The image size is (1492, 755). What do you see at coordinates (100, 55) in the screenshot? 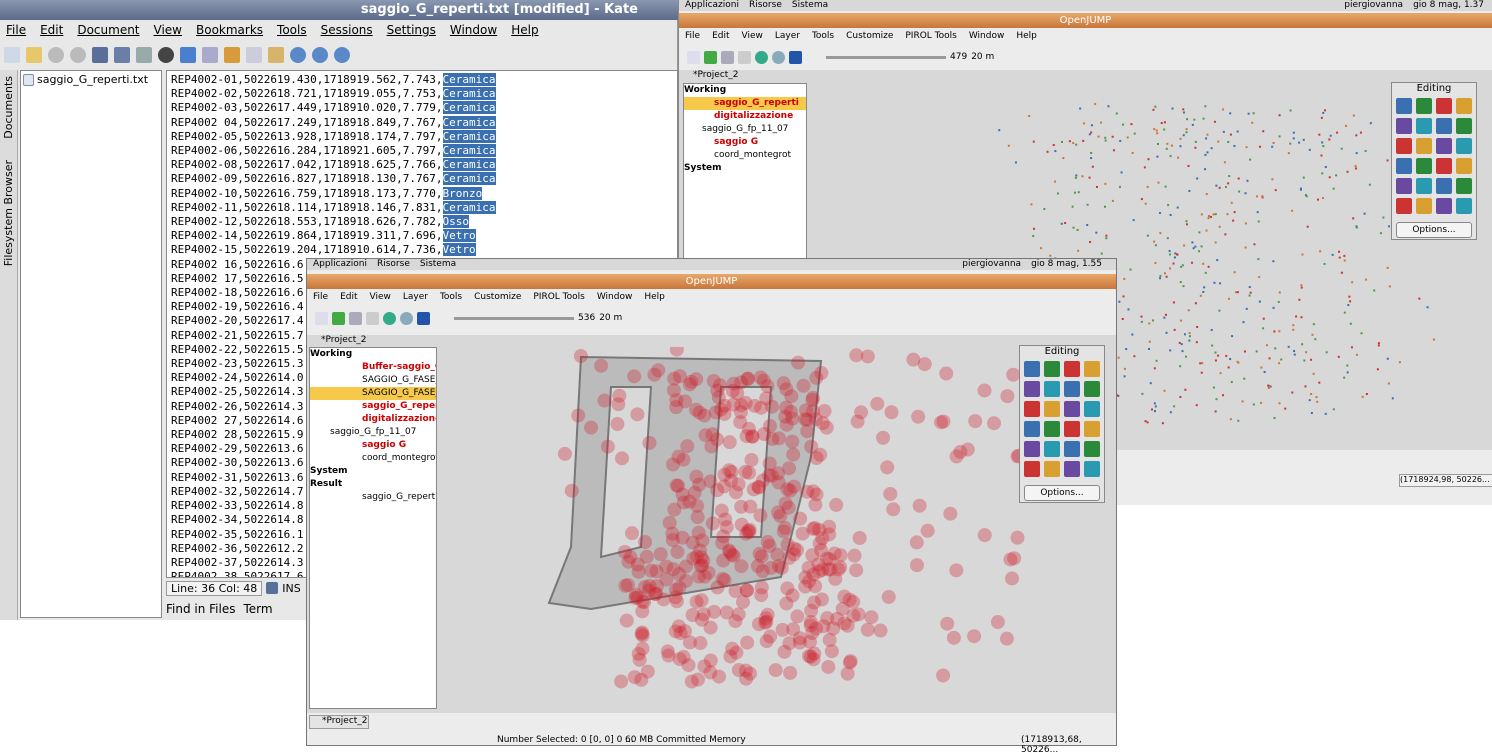
I see `save-icon` at bounding box center [100, 55].